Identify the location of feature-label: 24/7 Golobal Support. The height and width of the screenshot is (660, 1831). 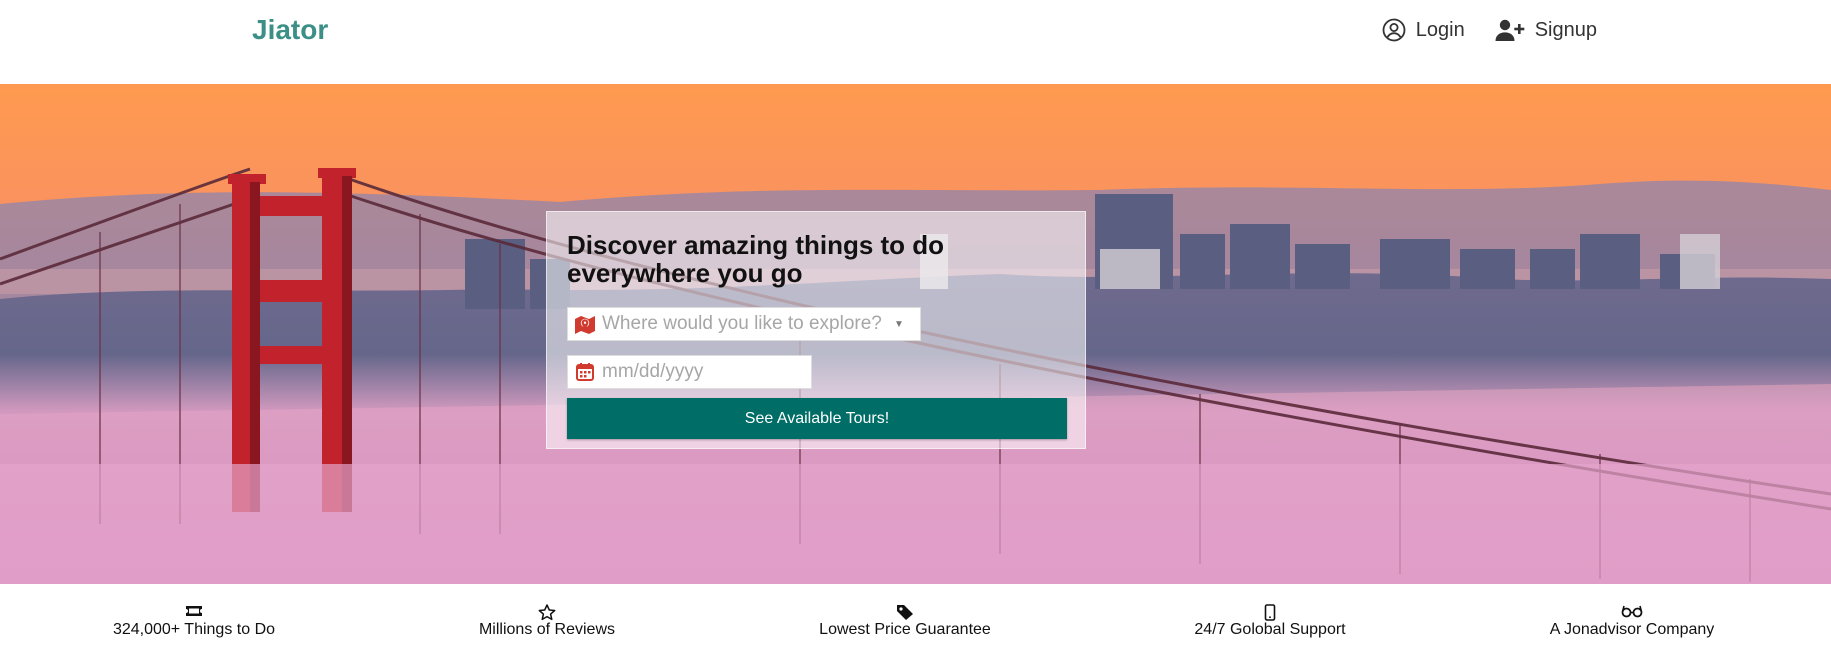
(1270, 629).